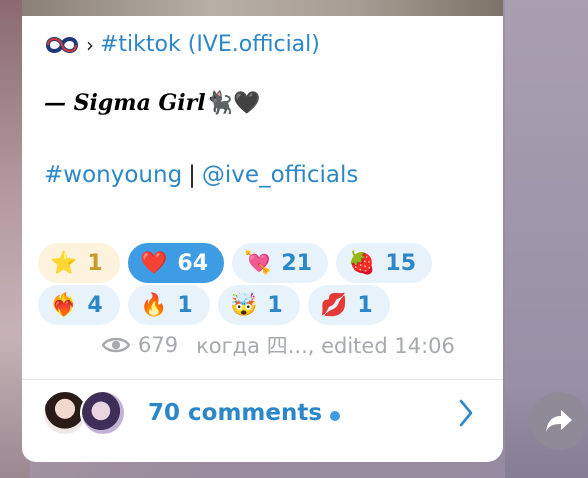 Image resolution: width=588 pixels, height=478 pixels. What do you see at coordinates (335, 416) in the screenshot?
I see `unread-indicator` at bounding box center [335, 416].